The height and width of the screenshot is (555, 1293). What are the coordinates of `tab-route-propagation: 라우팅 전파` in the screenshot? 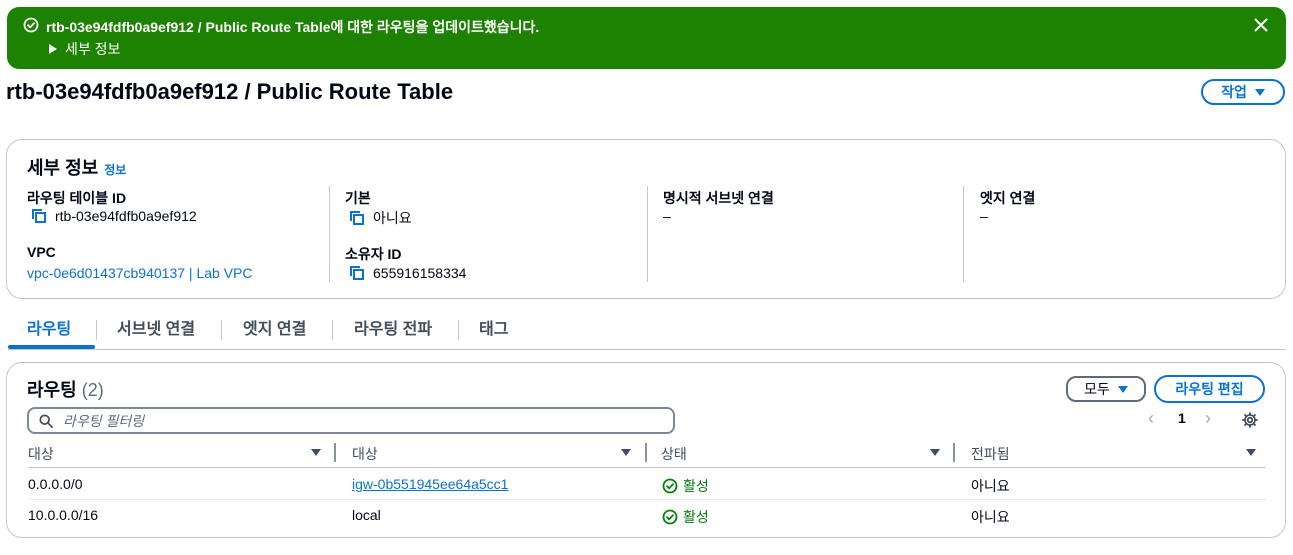 It's located at (393, 333).